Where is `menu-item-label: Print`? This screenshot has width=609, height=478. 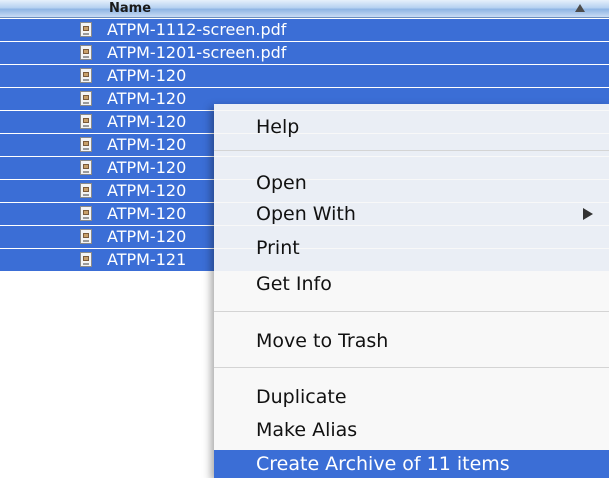
menu-item-label: Print is located at coordinates (278, 248).